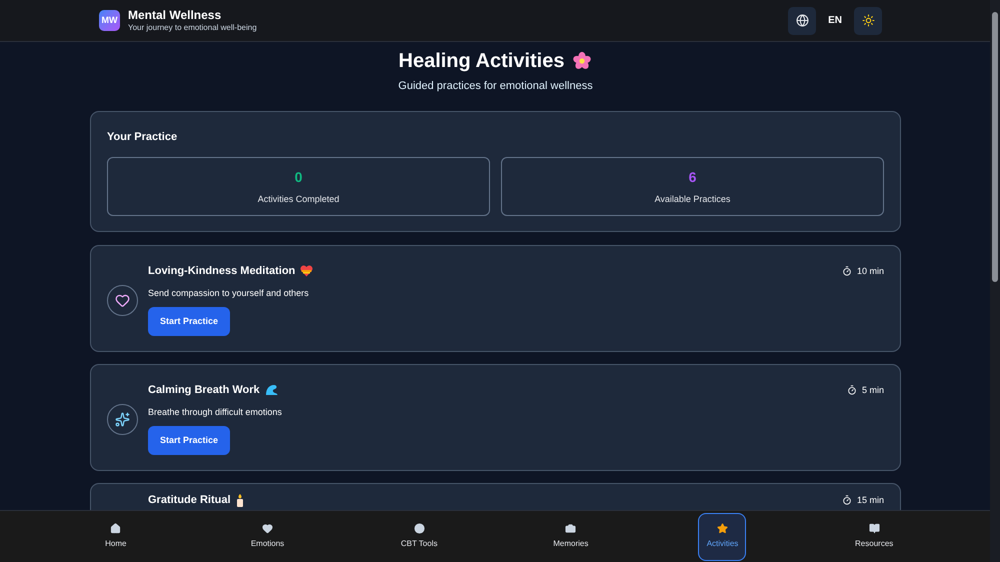 Image resolution: width=1000 pixels, height=562 pixels. What do you see at coordinates (419, 536) in the screenshot?
I see `nav-tab: CBT Tools` at bounding box center [419, 536].